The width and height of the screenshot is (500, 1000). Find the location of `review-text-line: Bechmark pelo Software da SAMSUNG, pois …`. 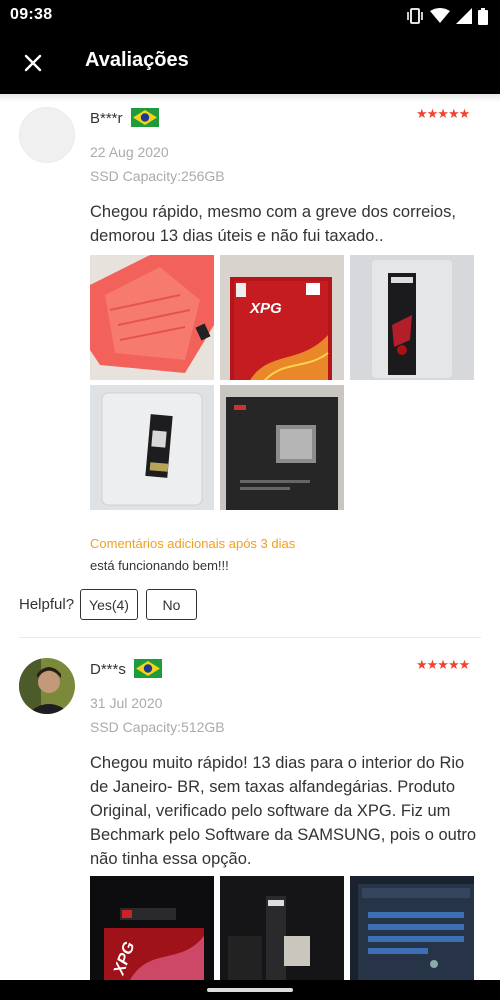

review-text-line: Bechmark pelo Software da SAMSUNG, pois … is located at coordinates (283, 835).